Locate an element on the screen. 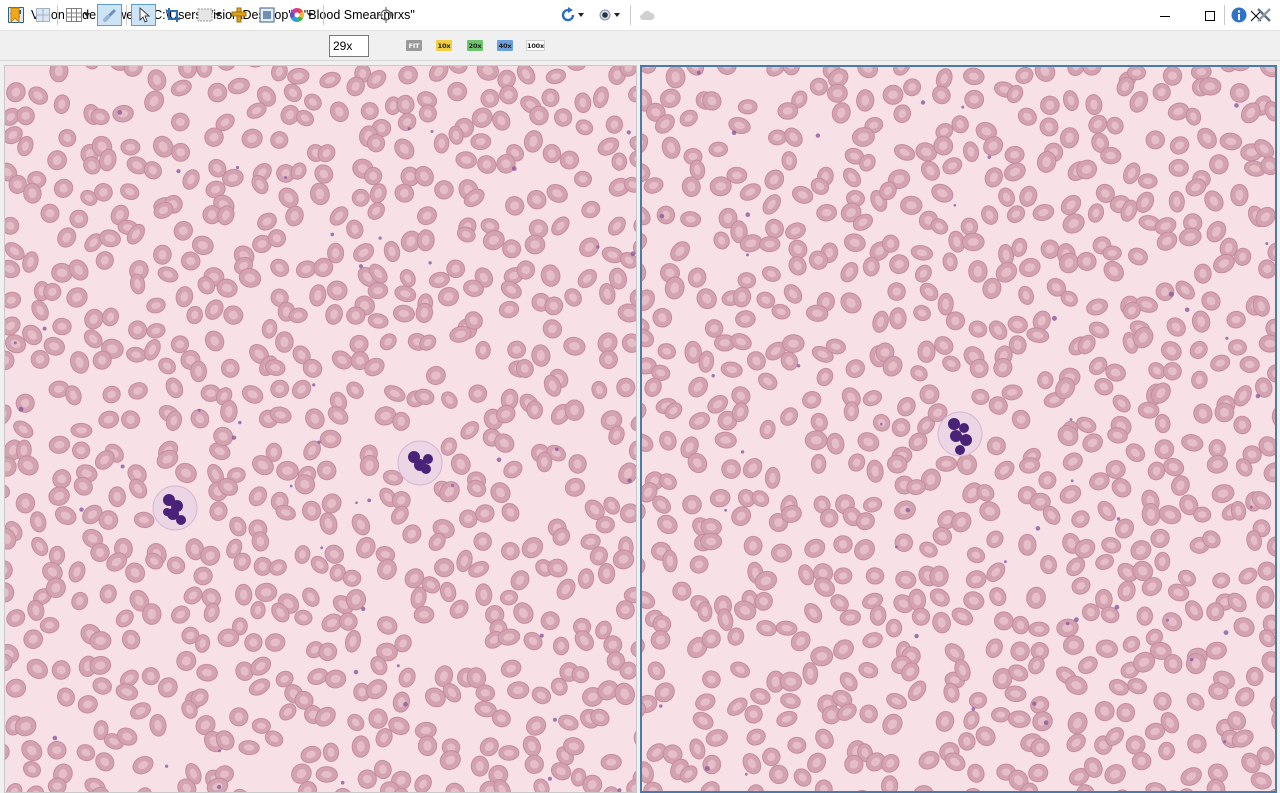 The image size is (1280, 793). center-view-button is located at coordinates (386, 15).